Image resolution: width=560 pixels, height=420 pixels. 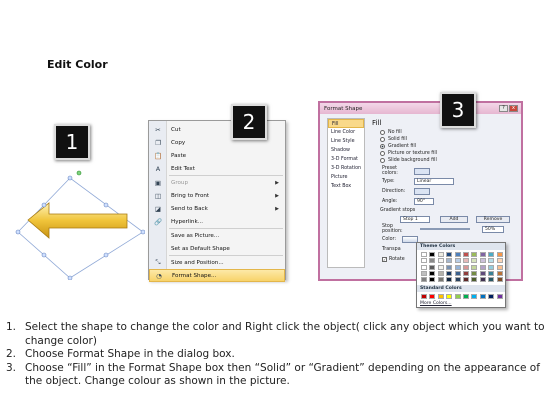 I want to click on menu-item-bring-to-front: ◫ Bring to Front ▶, so click(x=217, y=195).